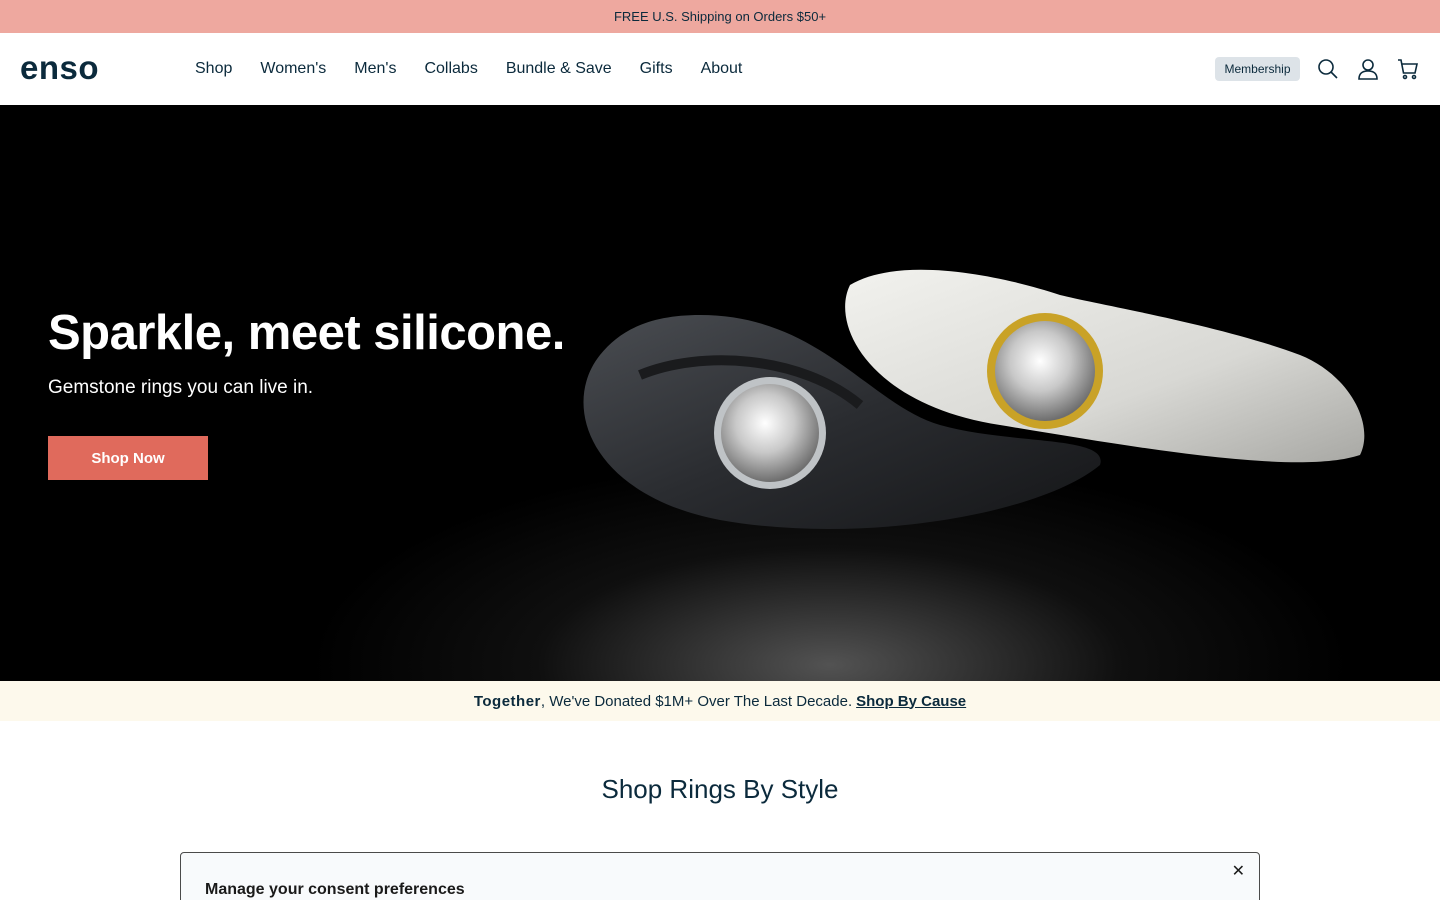  I want to click on hero-subtitle: Gemstone rings you can live in., so click(181, 387).